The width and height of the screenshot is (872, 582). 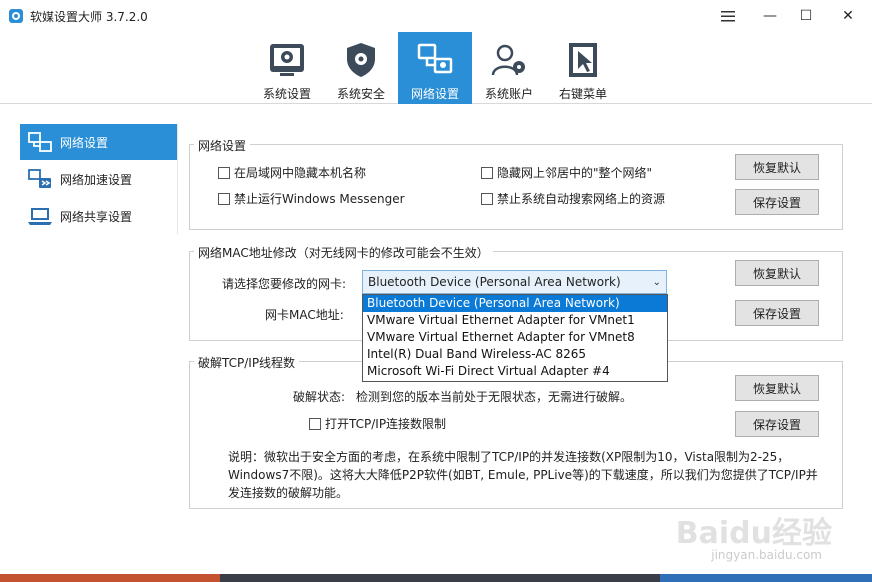 I want to click on mac-restore-default-button: 恢复默认, so click(x=777, y=273).